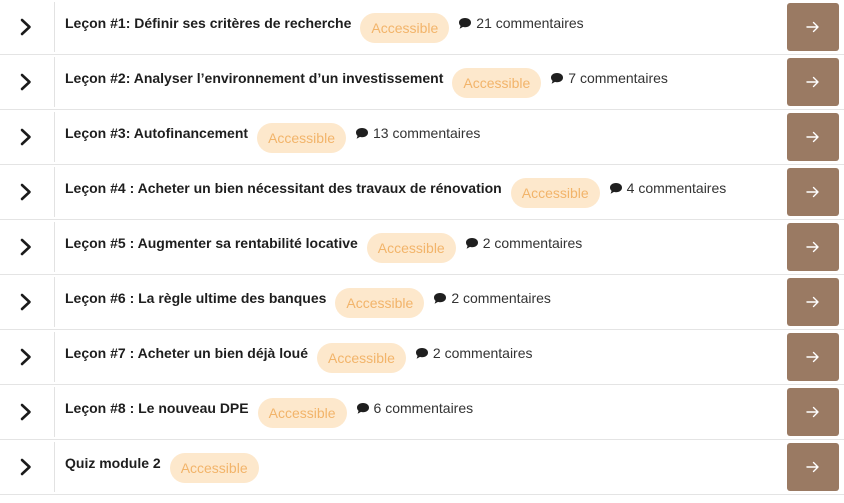  I want to click on lesson-title: Leçon #3: Autofinancement, so click(156, 133).